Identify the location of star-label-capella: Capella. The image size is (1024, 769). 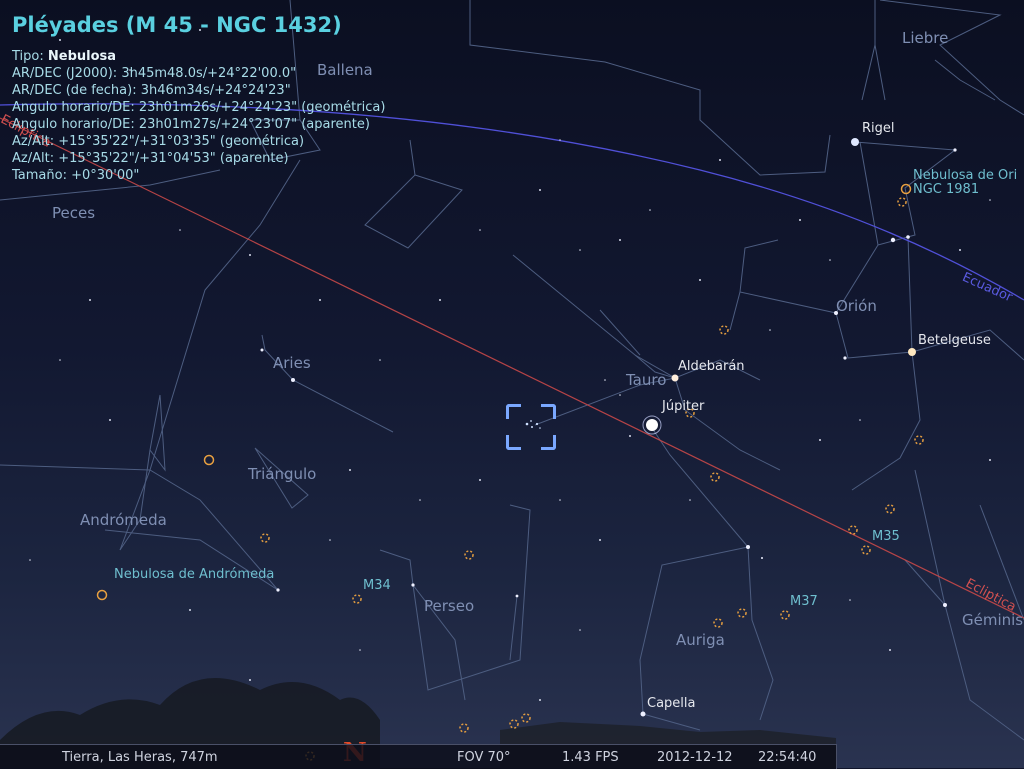
(671, 704).